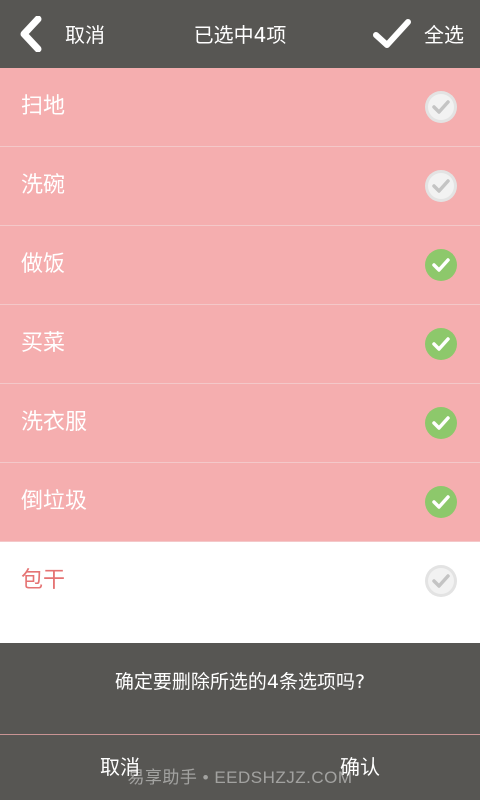 This screenshot has height=800, width=480. What do you see at coordinates (240, 581) in the screenshot?
I see `list-item: 包干` at bounding box center [240, 581].